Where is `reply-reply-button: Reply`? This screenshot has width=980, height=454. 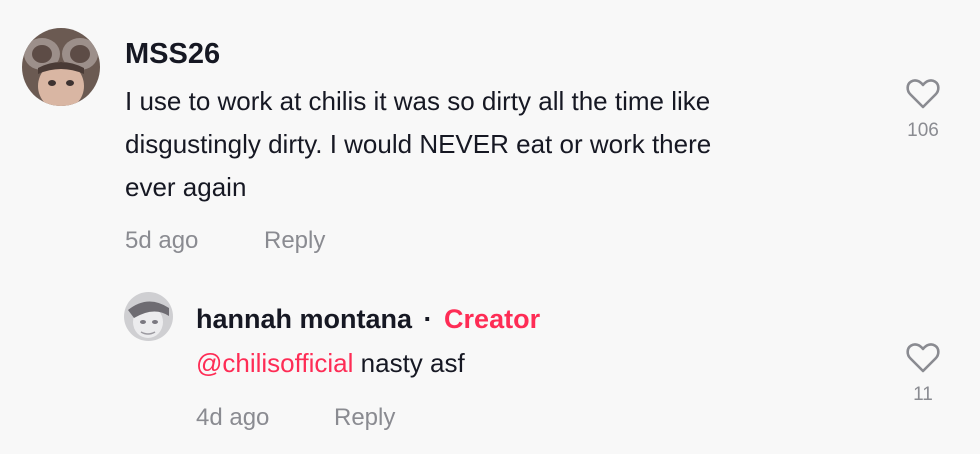 reply-reply-button: Reply is located at coordinates (364, 418).